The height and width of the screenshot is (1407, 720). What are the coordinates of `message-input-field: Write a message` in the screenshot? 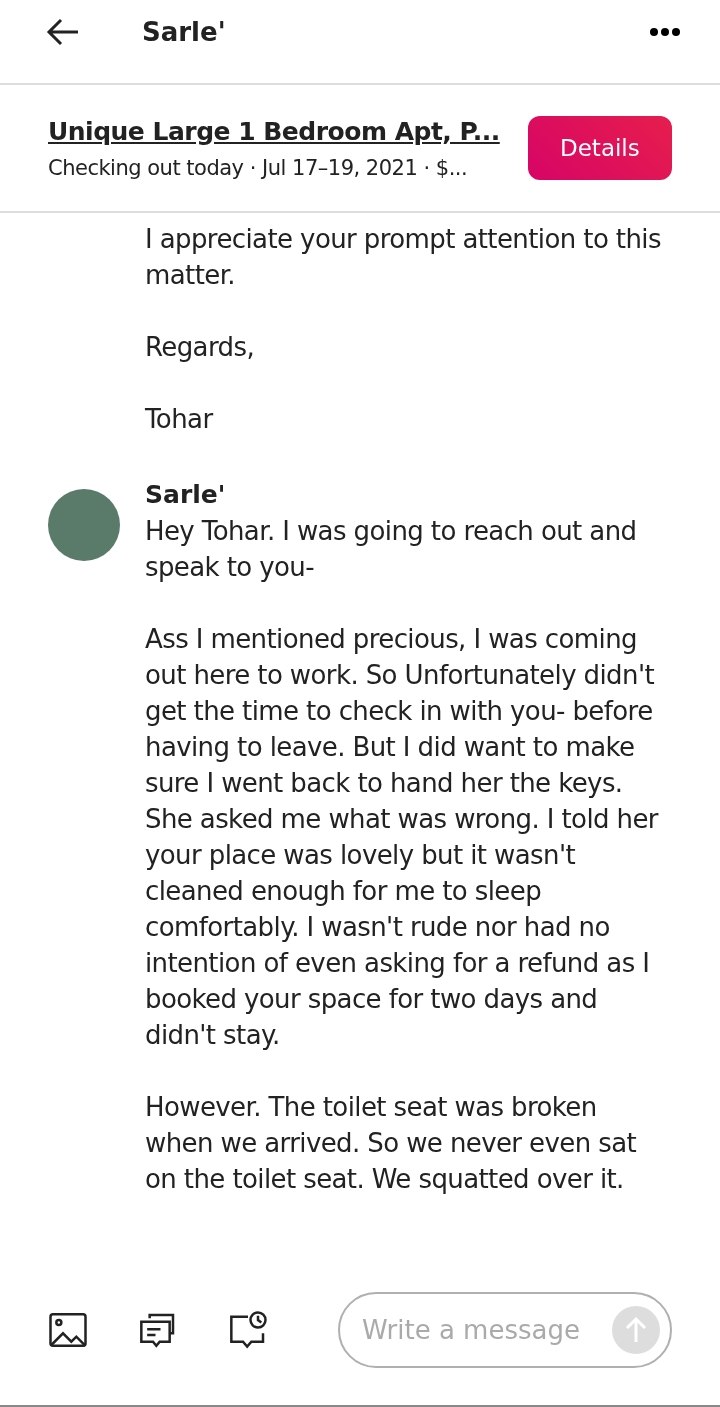 It's located at (505, 1330).